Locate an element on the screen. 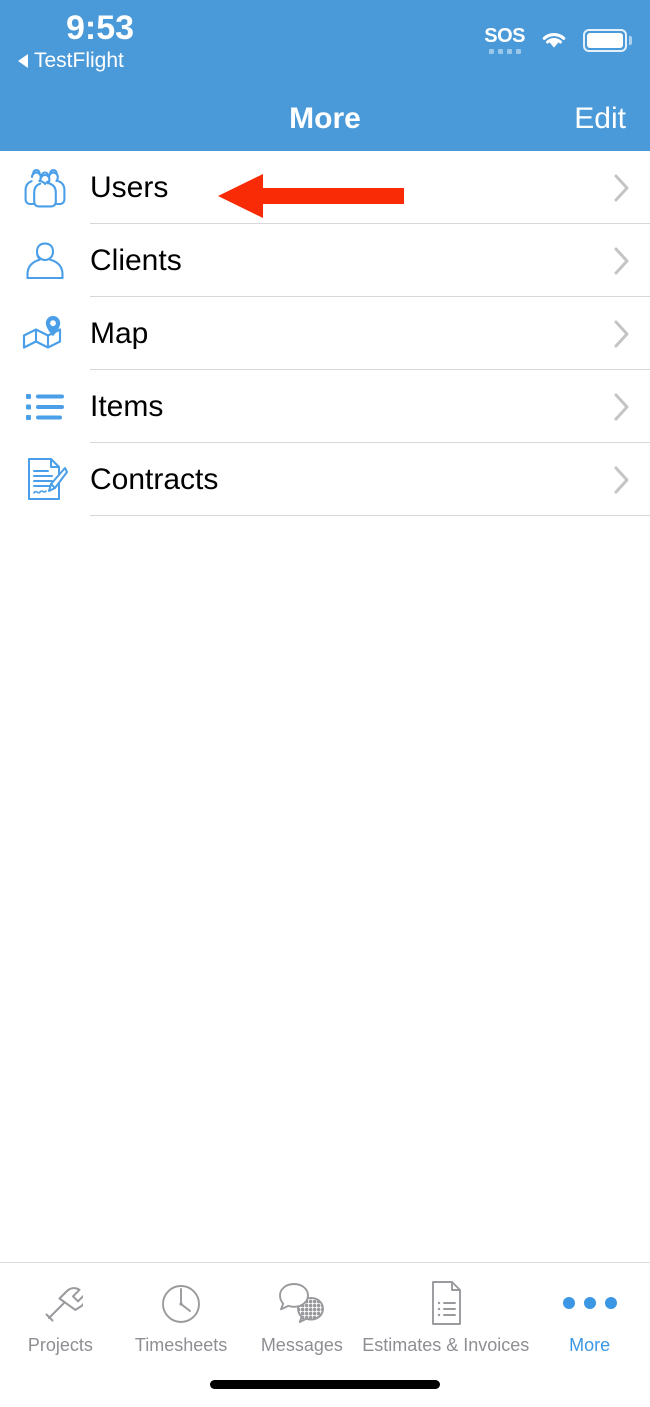  navigation-bar: More Edit is located at coordinates (325, 119).